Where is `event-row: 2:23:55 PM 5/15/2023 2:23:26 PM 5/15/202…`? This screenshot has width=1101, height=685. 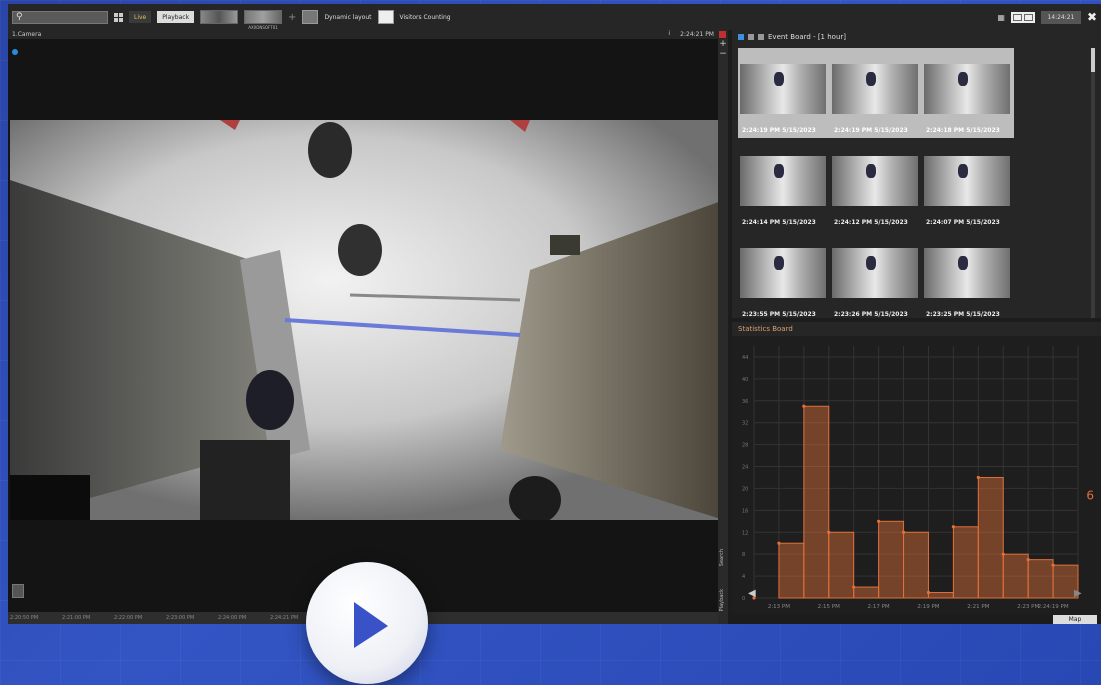
event-row: 2:23:55 PM 5/15/2023 2:23:26 PM 5/15/202… is located at coordinates (876, 277).